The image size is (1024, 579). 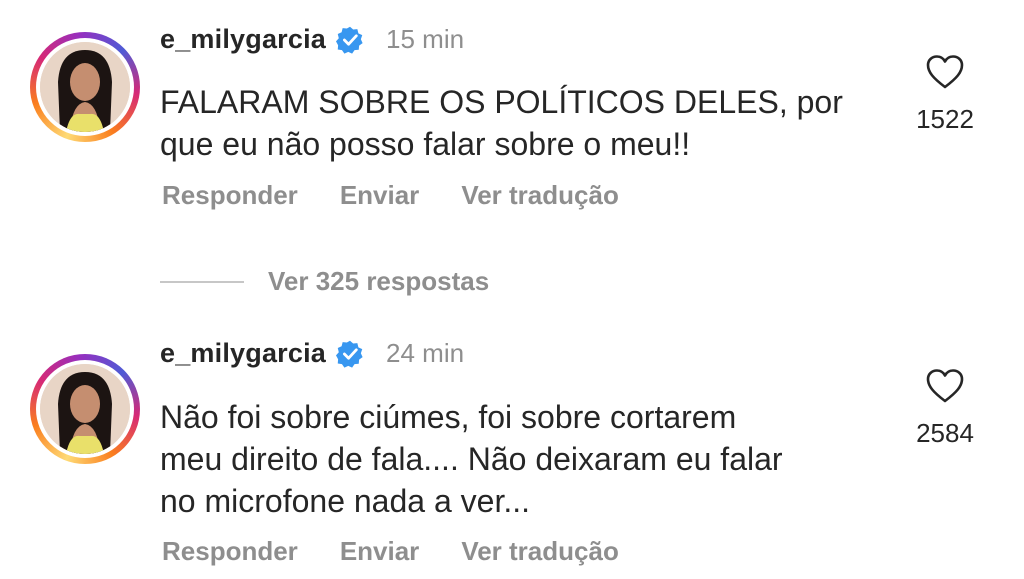 I want to click on comment-time: 24 min, so click(x=425, y=353).